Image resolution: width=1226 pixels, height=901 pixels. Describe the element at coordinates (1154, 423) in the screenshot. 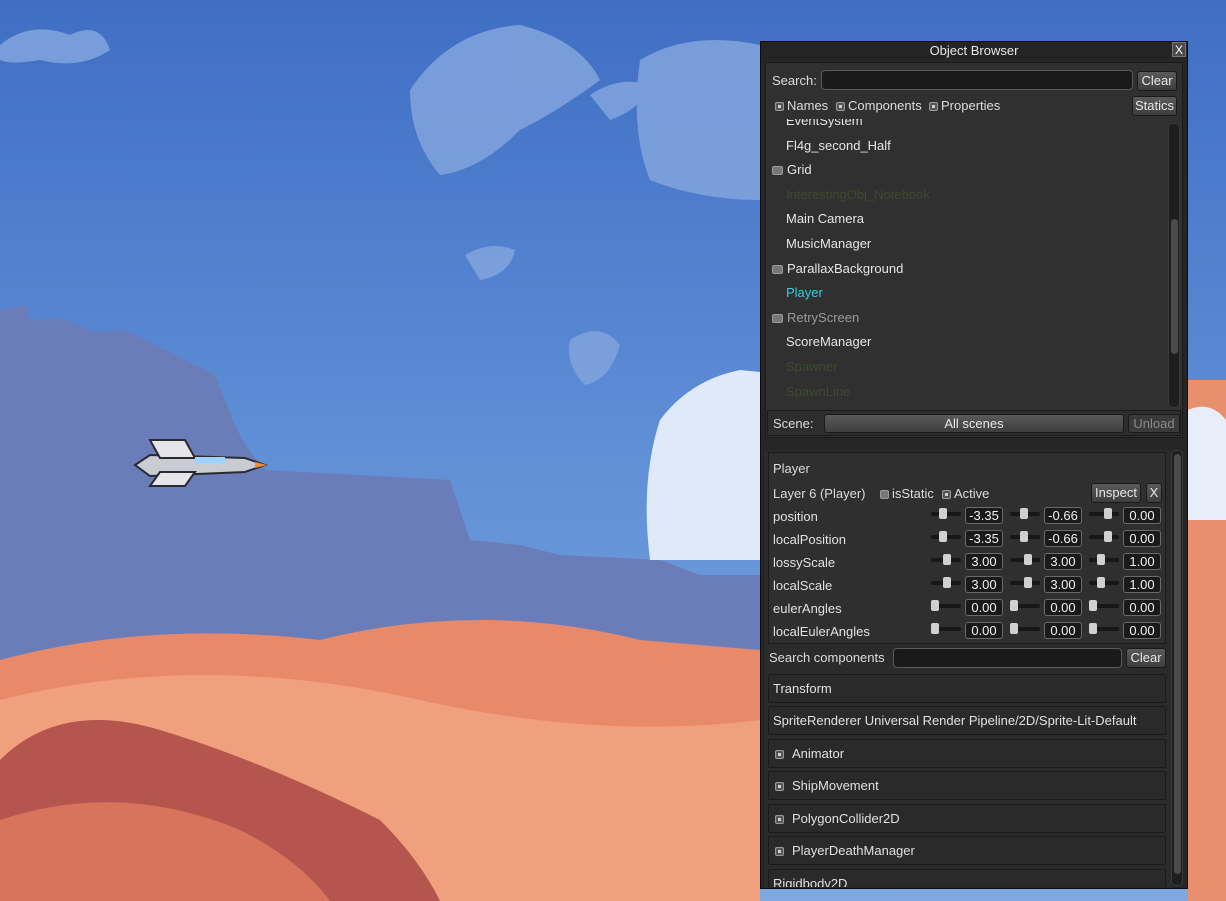

I see `unload-button: Unload` at that location.